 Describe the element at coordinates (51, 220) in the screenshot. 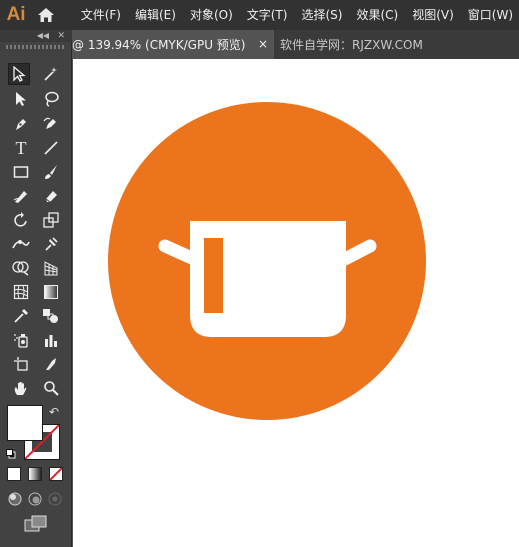

I see `scale-tool-icon` at that location.